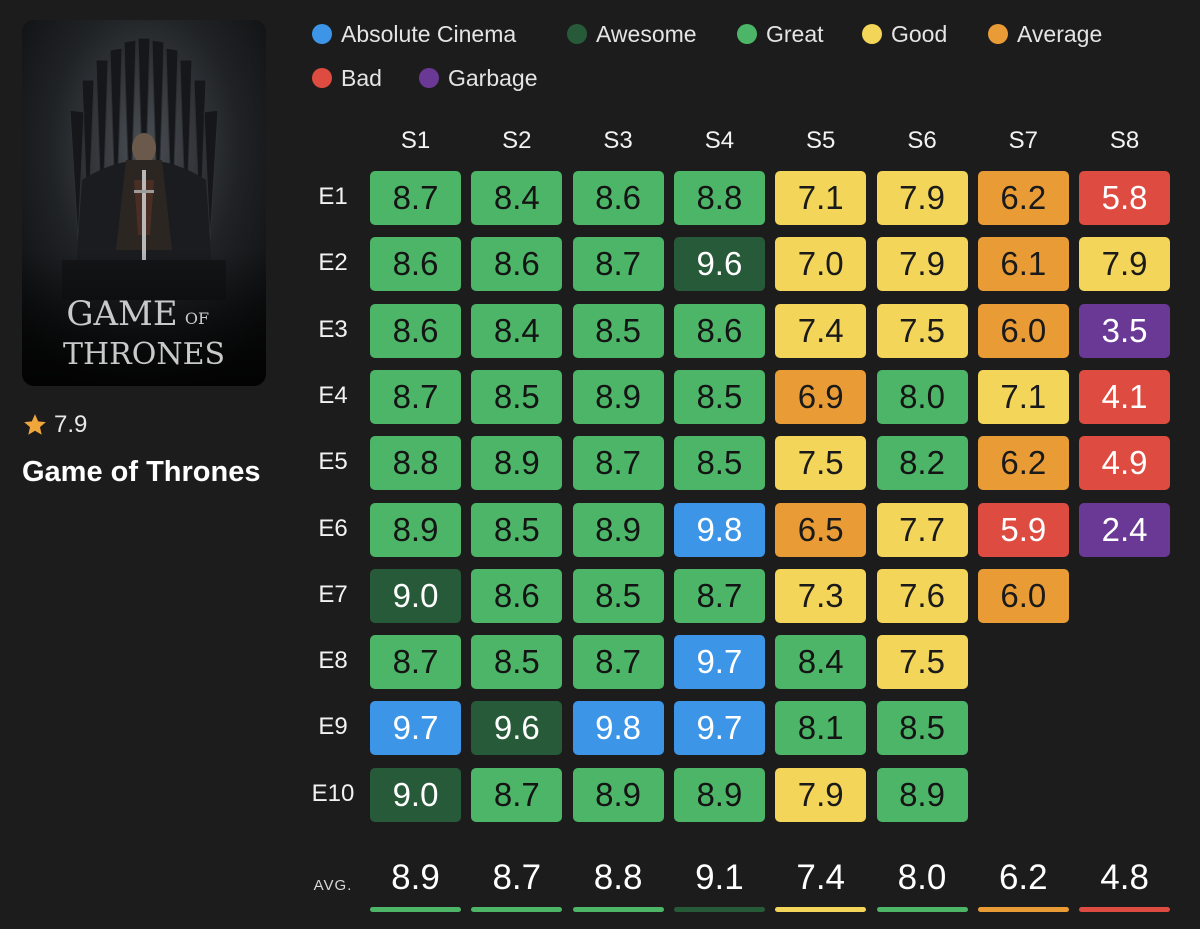 This screenshot has width=1200, height=929. Describe the element at coordinates (1125, 330) in the screenshot. I see `rating-cell: 3.5` at that location.